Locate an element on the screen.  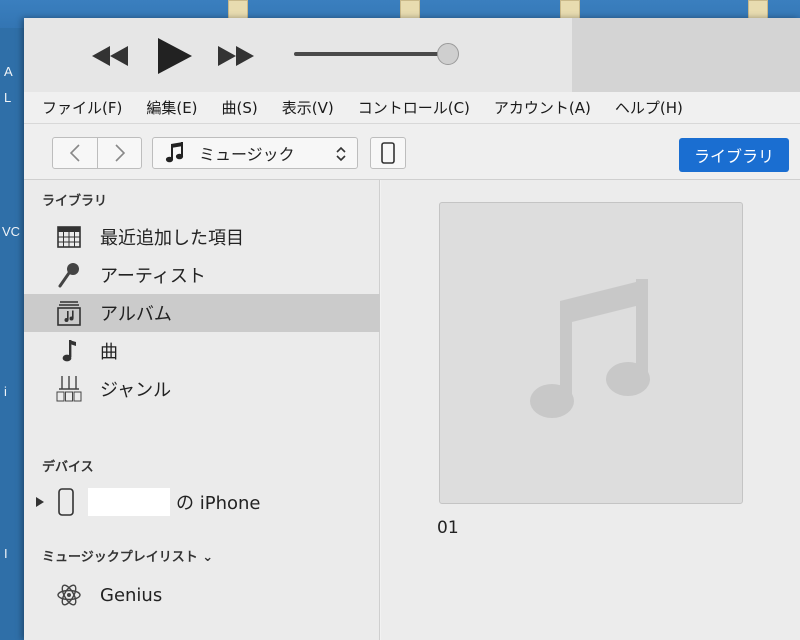
chevron-right-icon is located at coordinates (119, 153).